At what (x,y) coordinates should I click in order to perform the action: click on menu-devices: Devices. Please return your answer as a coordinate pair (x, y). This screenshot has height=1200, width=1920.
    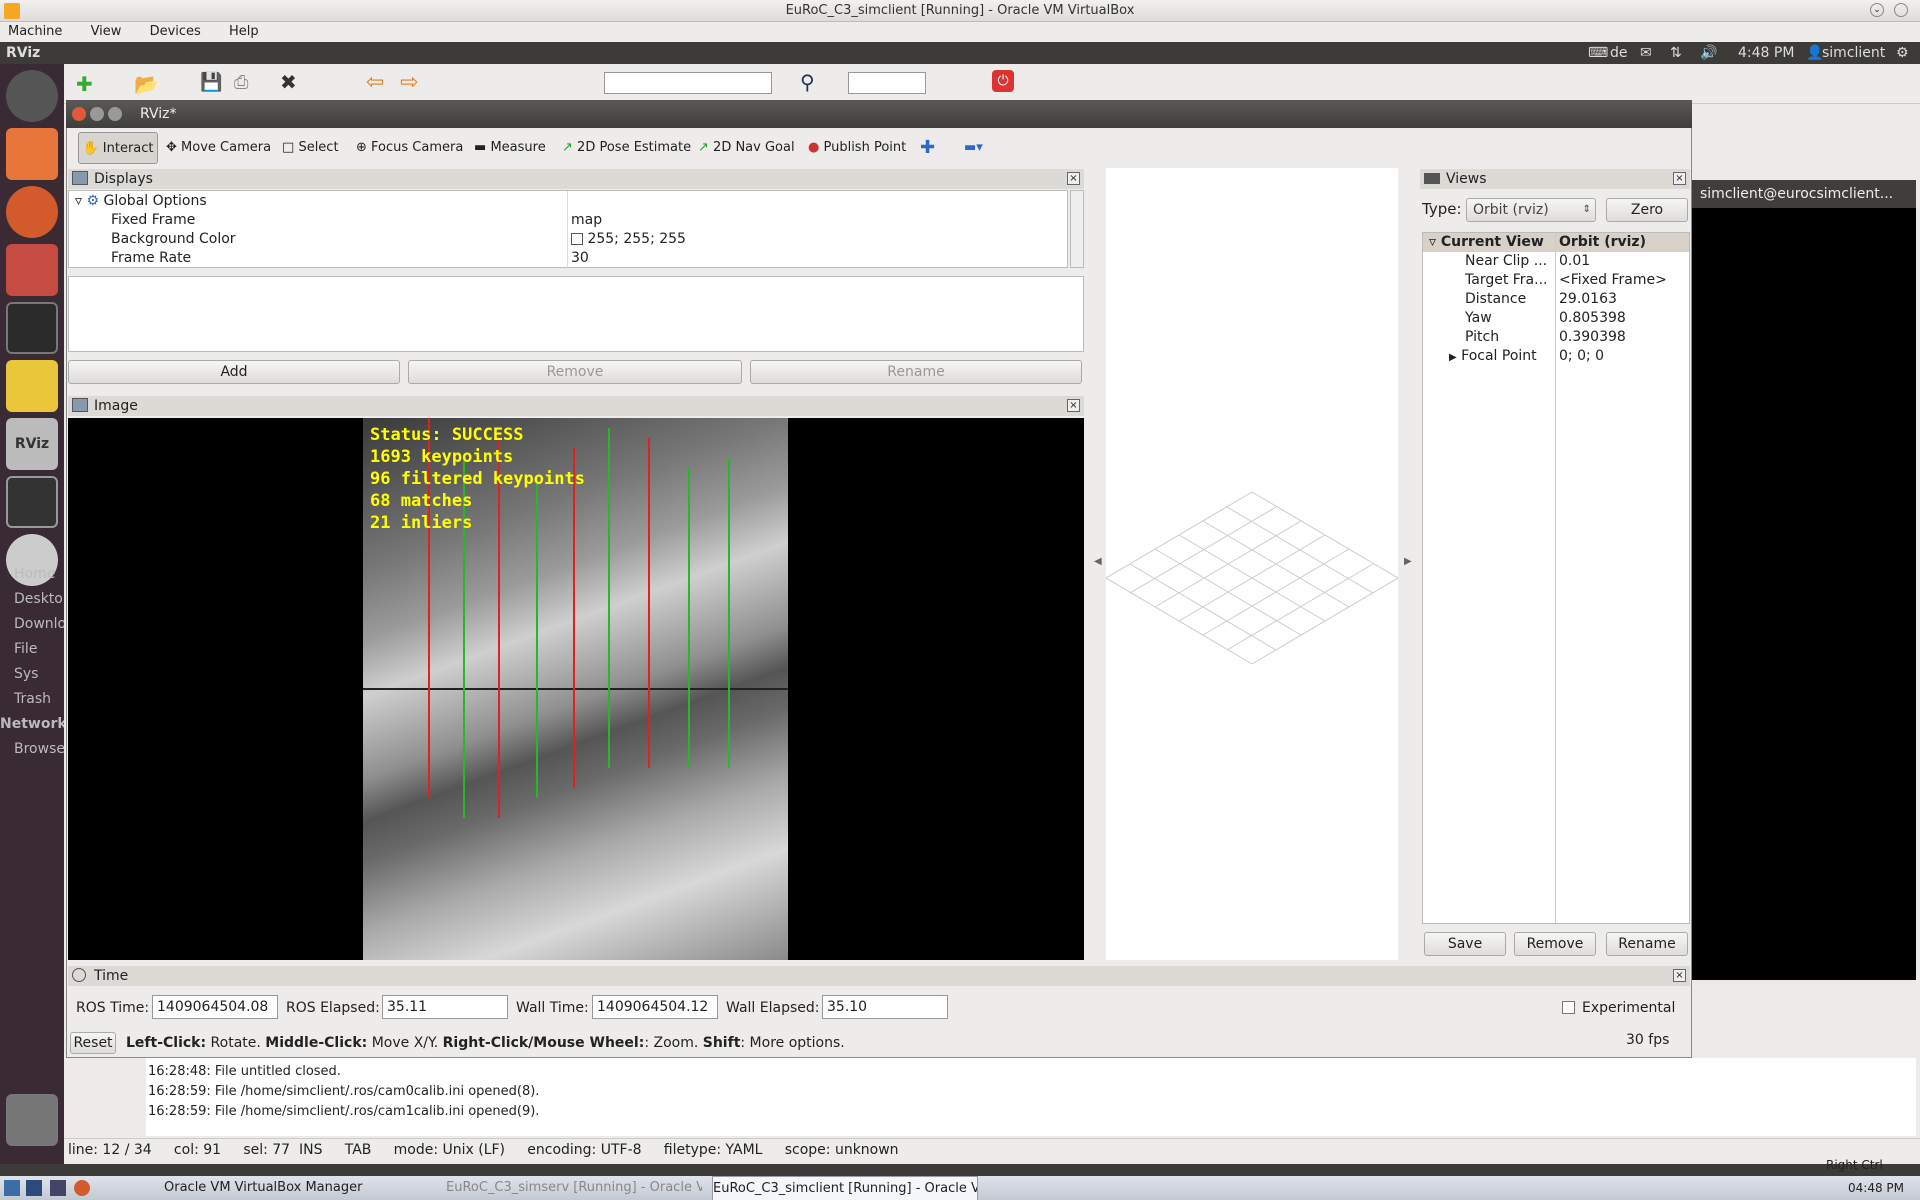
    Looking at the image, I should click on (175, 31).